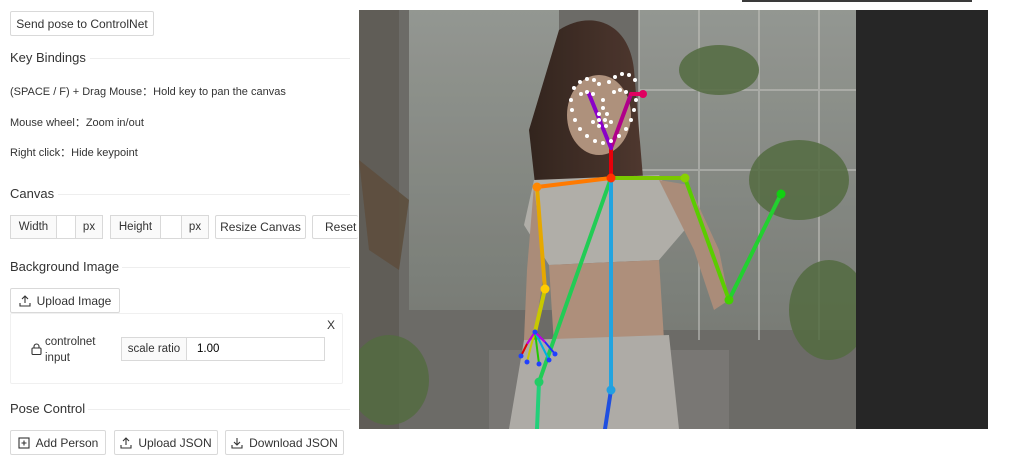  I want to click on pose-control-title: Pose Control, so click(48, 408).